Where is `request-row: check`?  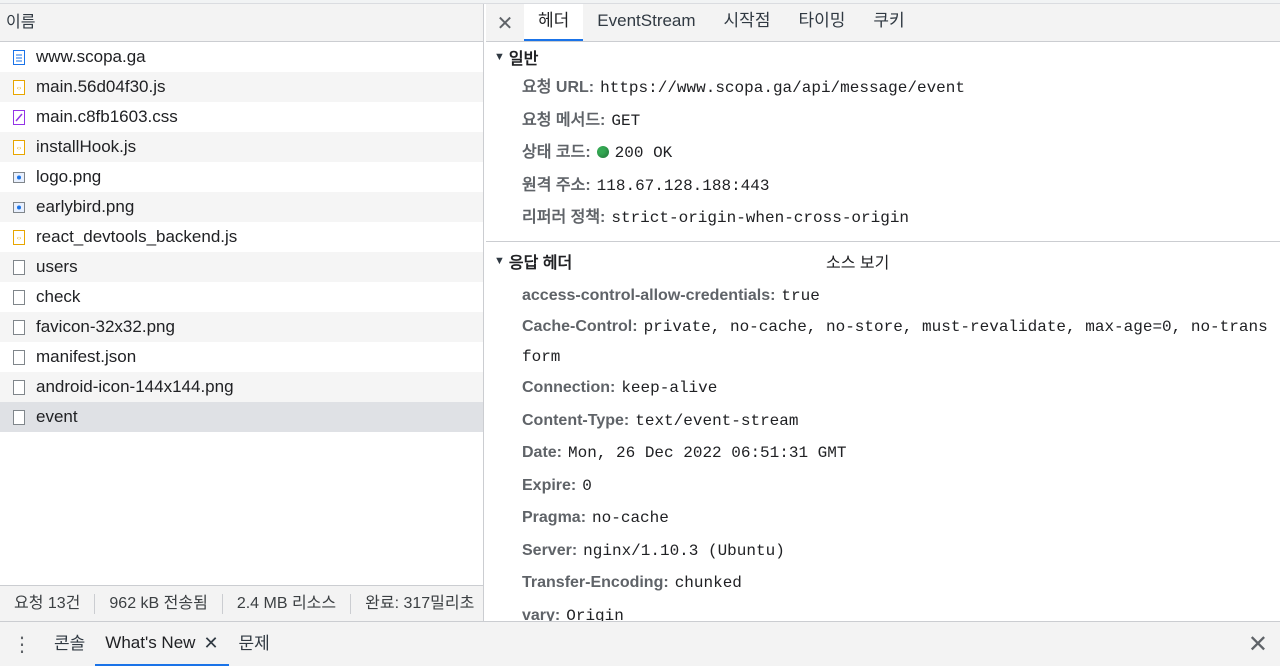 request-row: check is located at coordinates (241, 297).